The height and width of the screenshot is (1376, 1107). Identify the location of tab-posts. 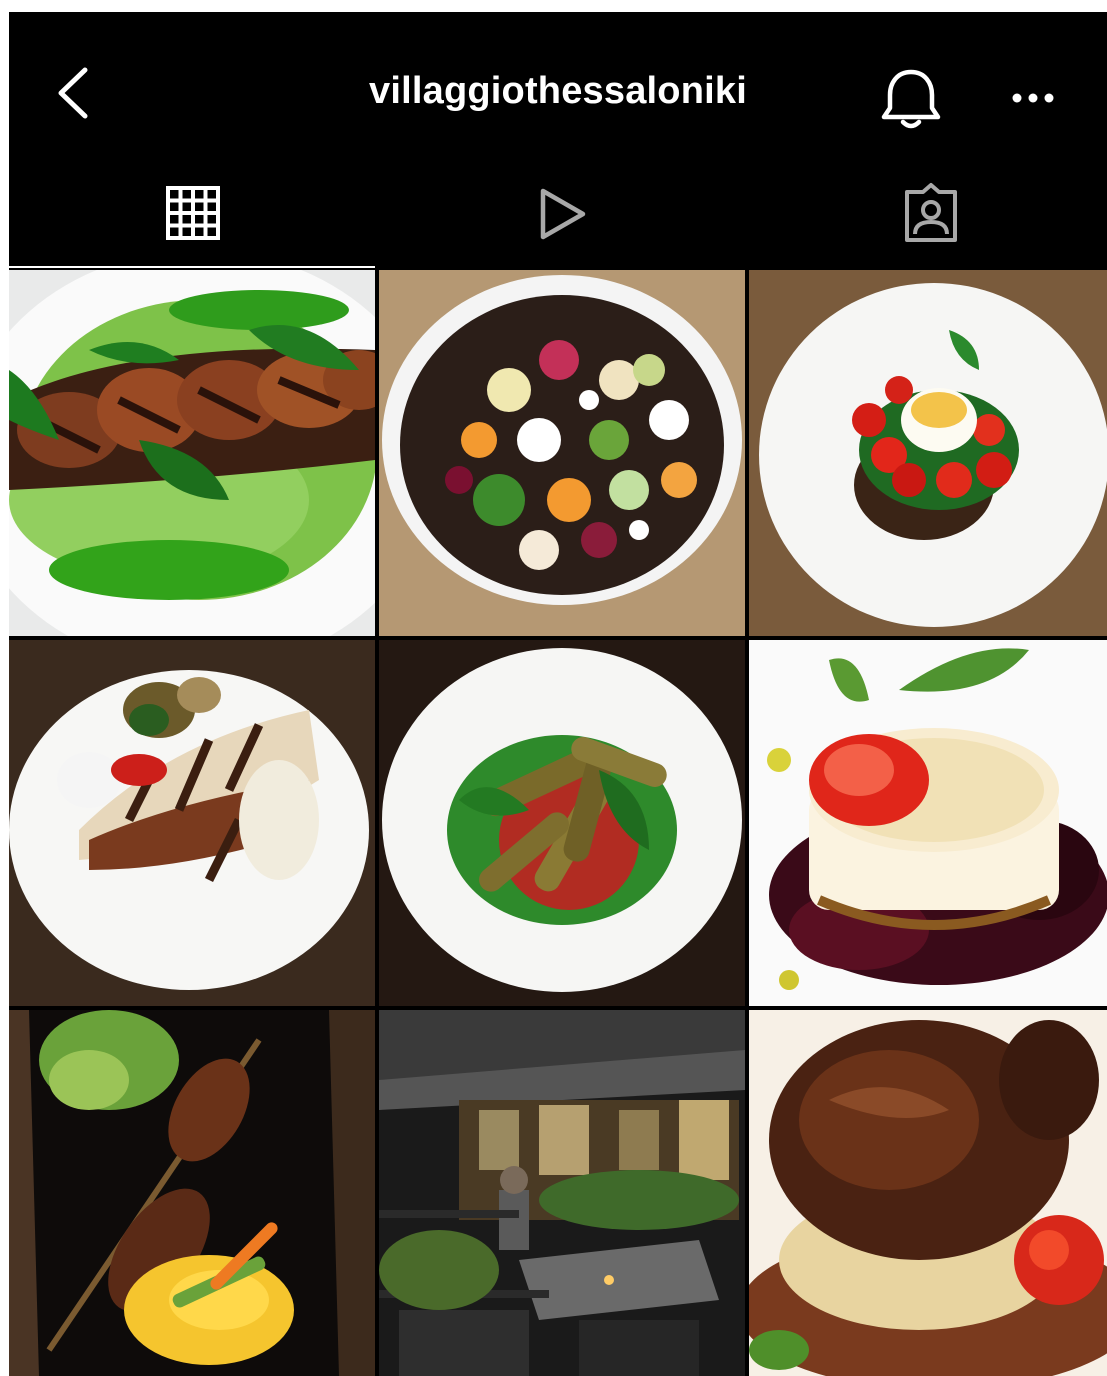
(192, 220).